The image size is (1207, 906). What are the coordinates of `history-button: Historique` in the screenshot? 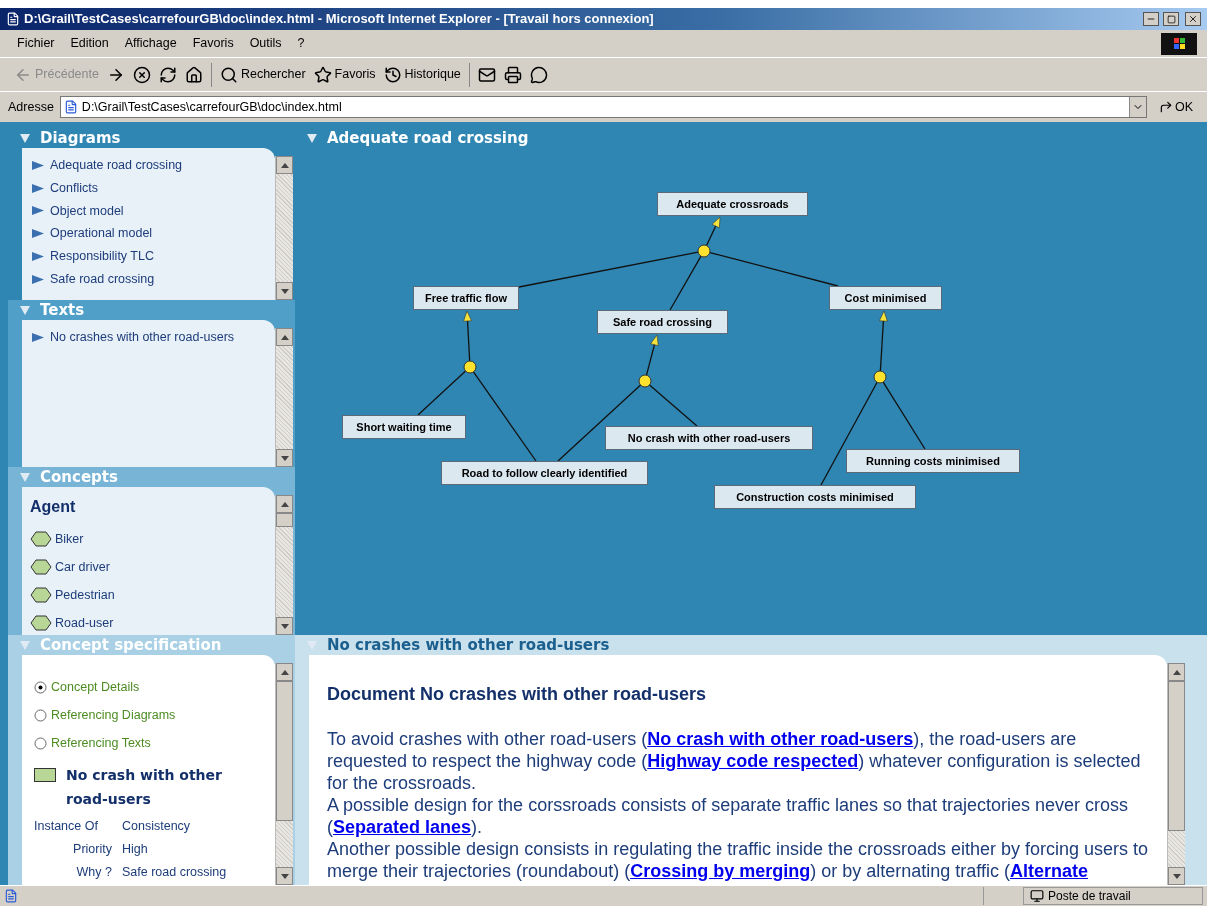 It's located at (422, 74).